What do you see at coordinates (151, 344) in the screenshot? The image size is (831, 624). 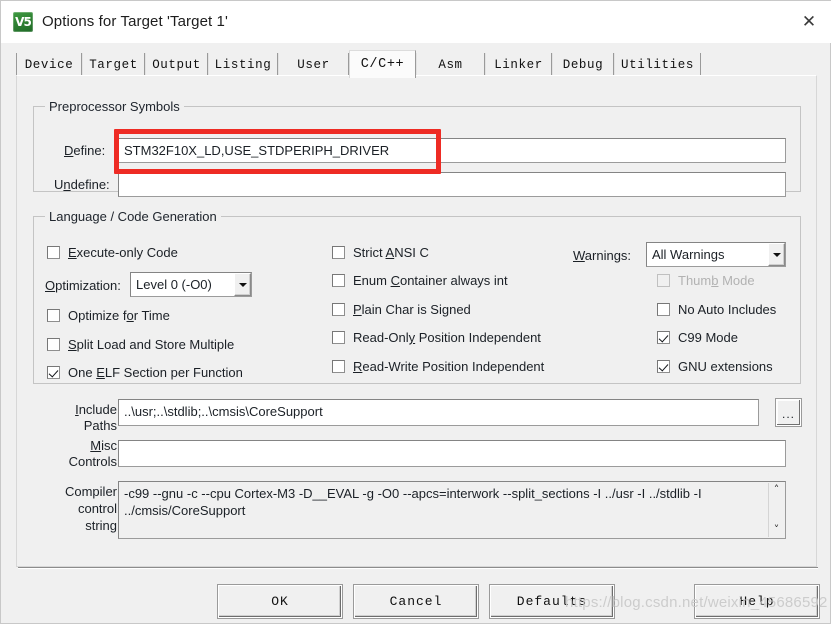 I see `checkbox-label: Split Load and Store Multiple` at bounding box center [151, 344].